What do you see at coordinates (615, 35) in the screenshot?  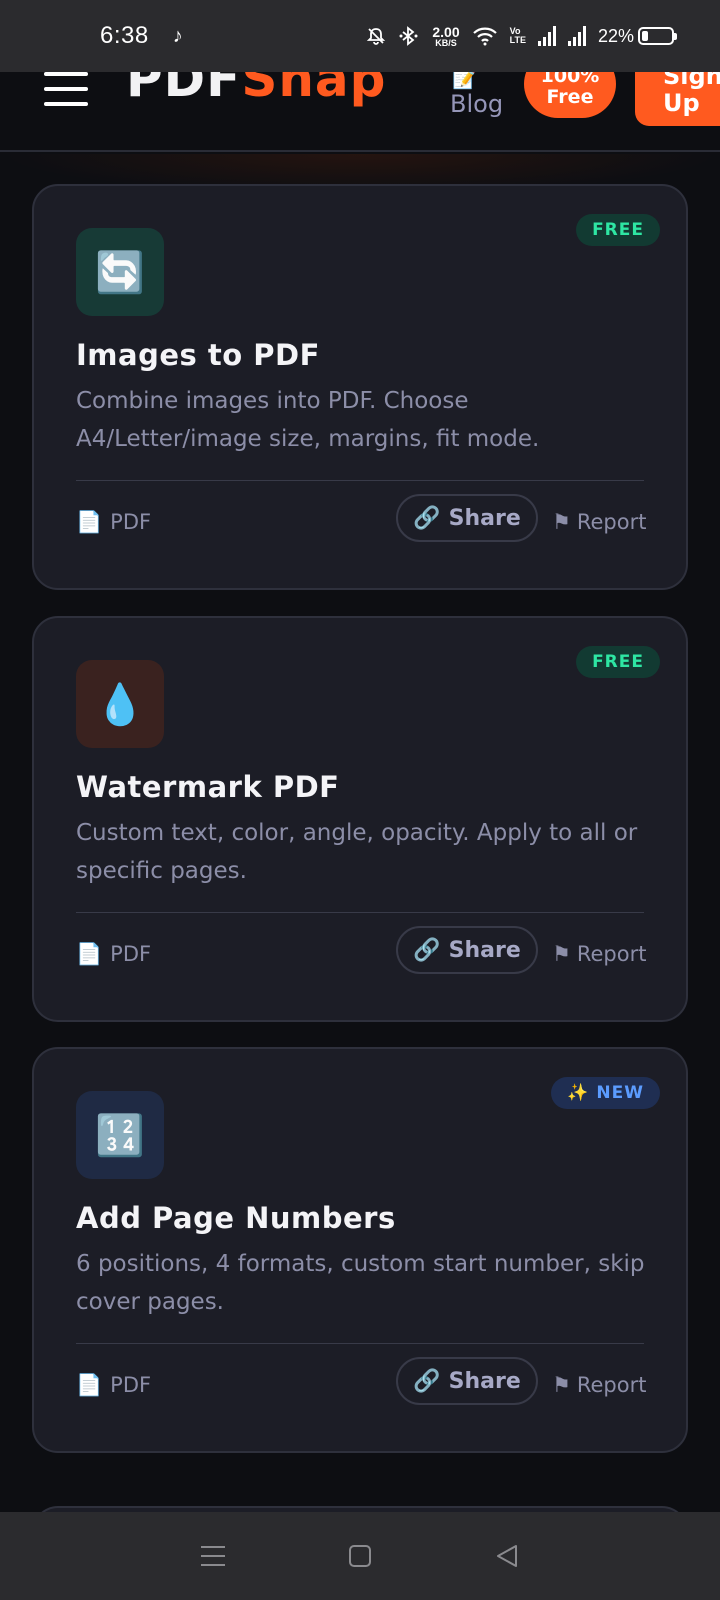 I see `battery-percent: 22%` at bounding box center [615, 35].